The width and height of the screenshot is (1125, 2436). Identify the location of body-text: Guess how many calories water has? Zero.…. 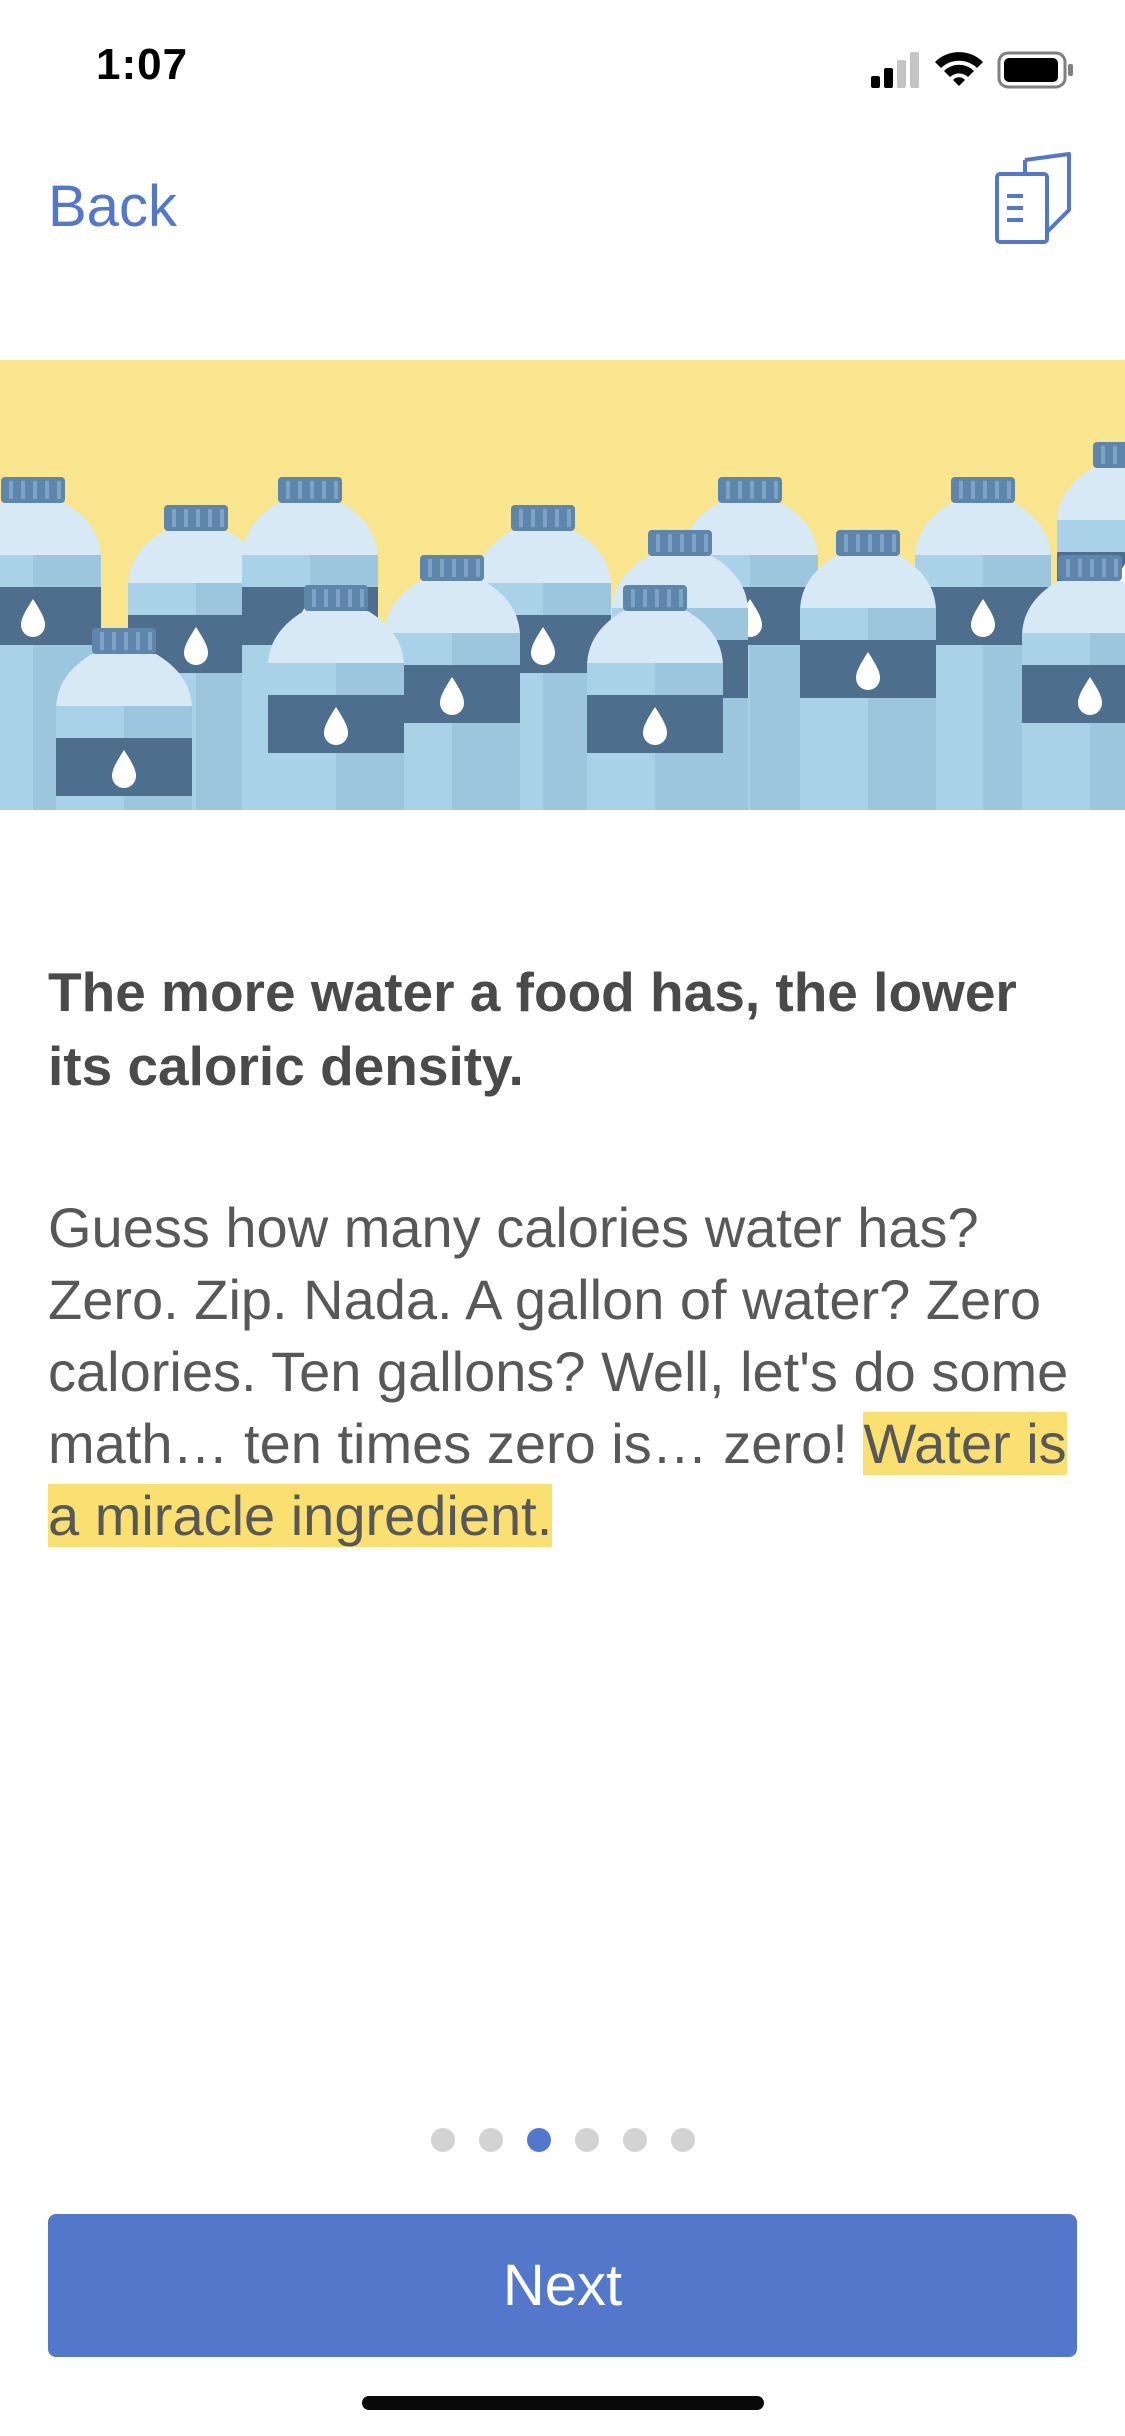
(568, 1372).